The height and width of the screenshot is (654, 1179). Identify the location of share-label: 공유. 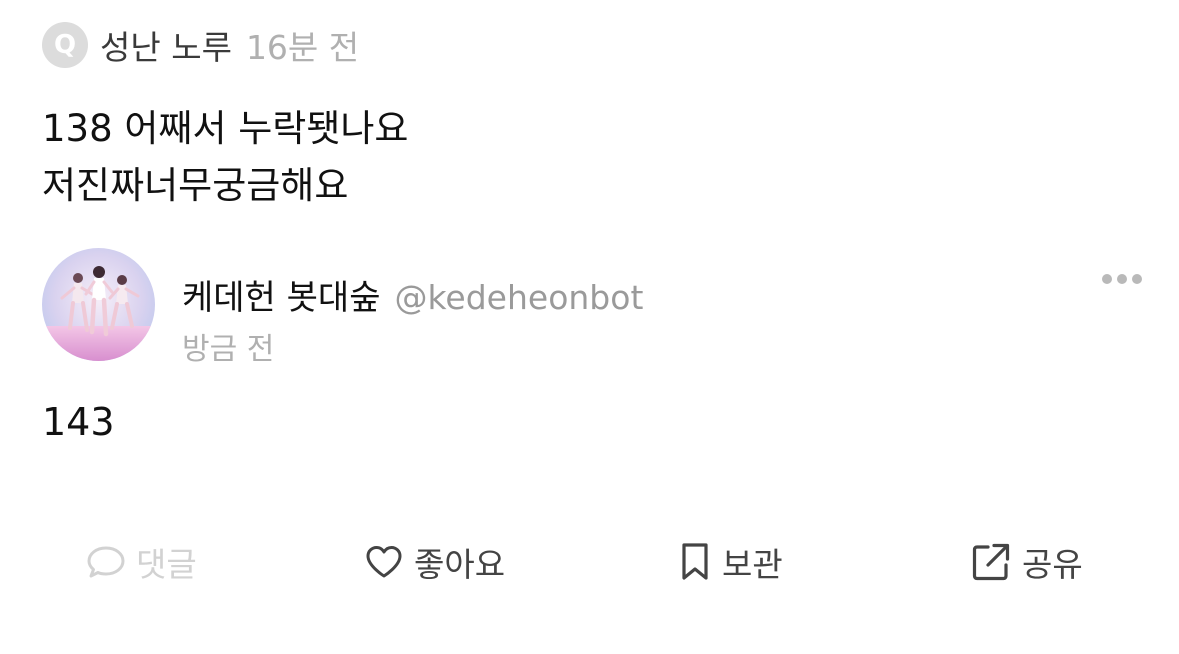
(1052, 564).